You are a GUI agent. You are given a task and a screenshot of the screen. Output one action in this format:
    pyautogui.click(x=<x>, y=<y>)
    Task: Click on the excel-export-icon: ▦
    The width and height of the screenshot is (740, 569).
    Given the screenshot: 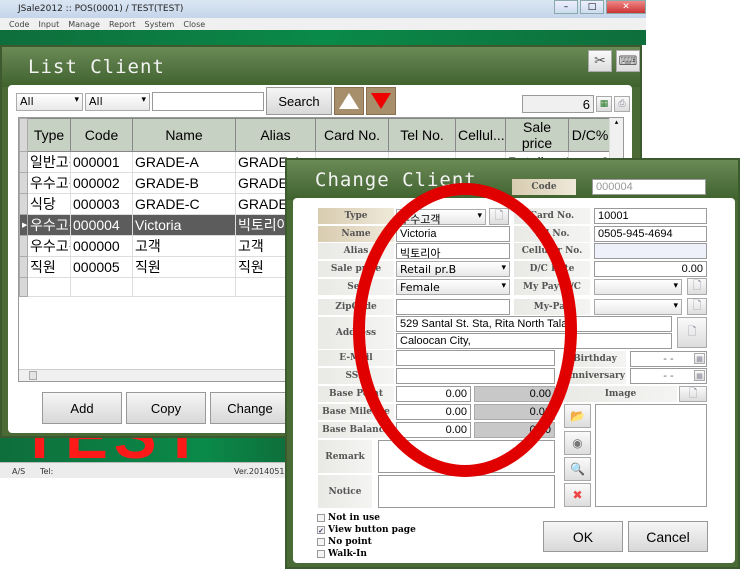 What is the action you would take?
    pyautogui.click(x=604, y=104)
    